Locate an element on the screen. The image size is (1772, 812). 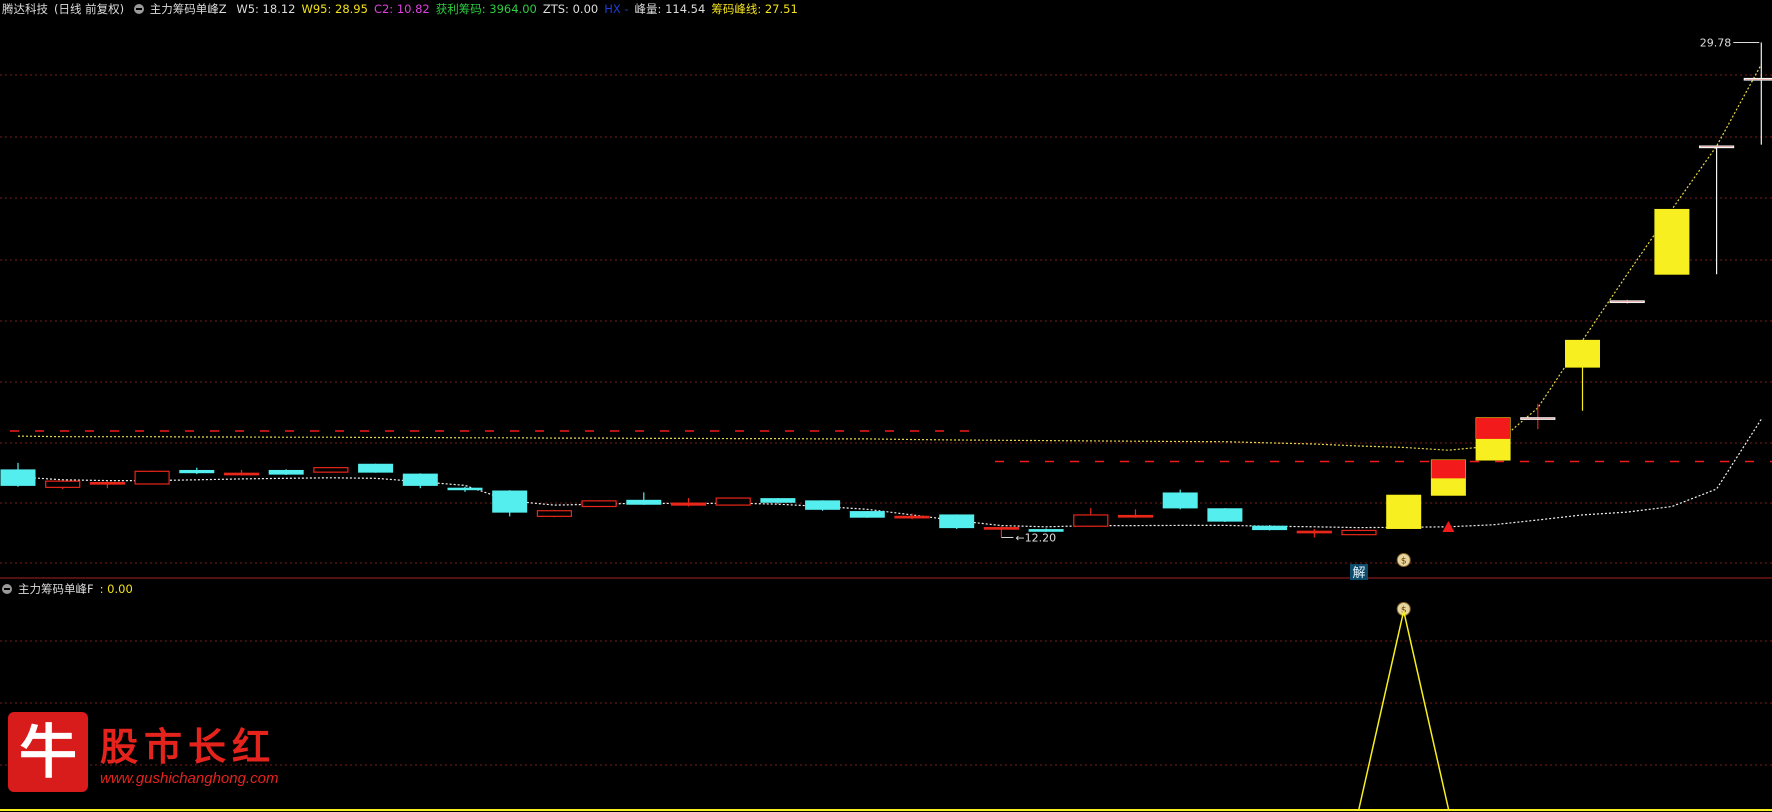
sub-indicator-name: 主力筹码单峰F is located at coordinates (56, 589).